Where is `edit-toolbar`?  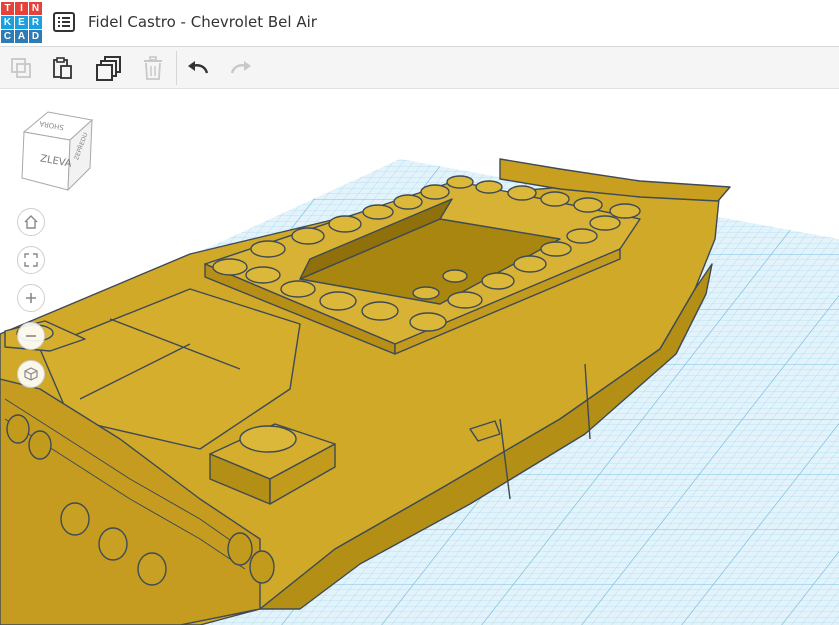
edit-toolbar is located at coordinates (419, 68).